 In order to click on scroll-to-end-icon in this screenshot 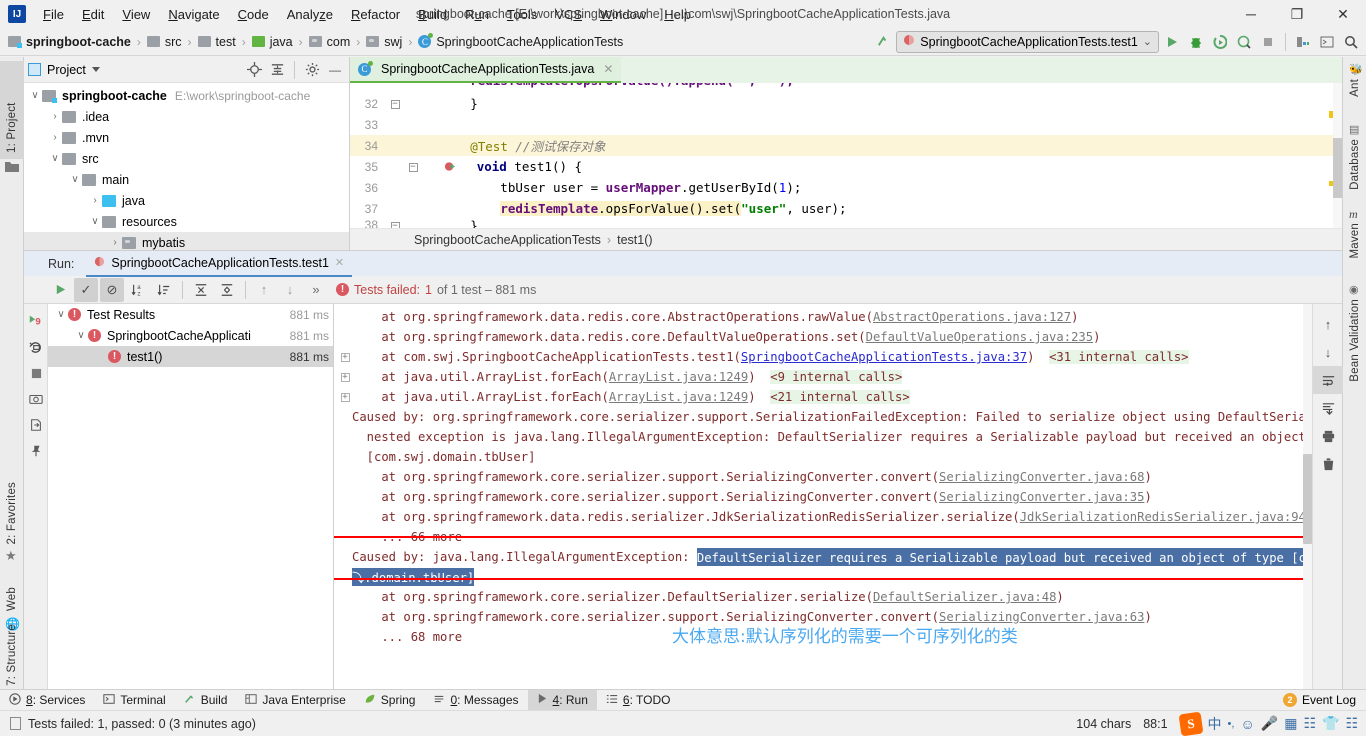, I will do `click(1328, 408)`.